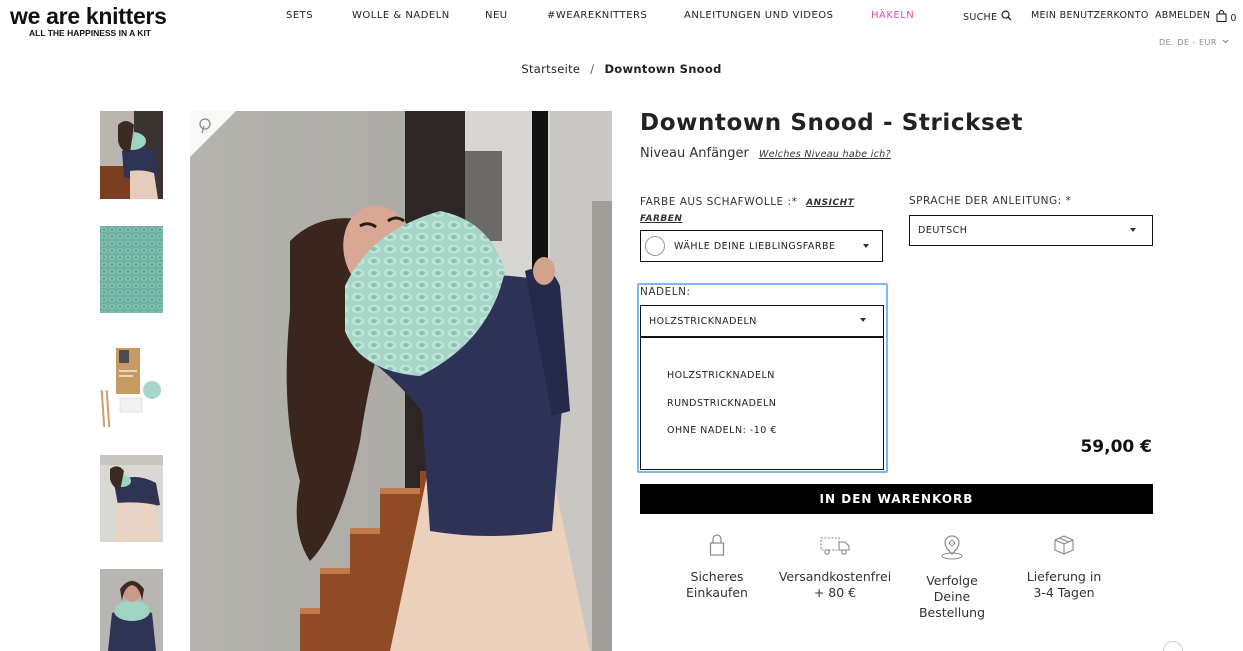 This screenshot has width=1243, height=651. I want to click on product-price: 59,00 €, so click(1116, 447).